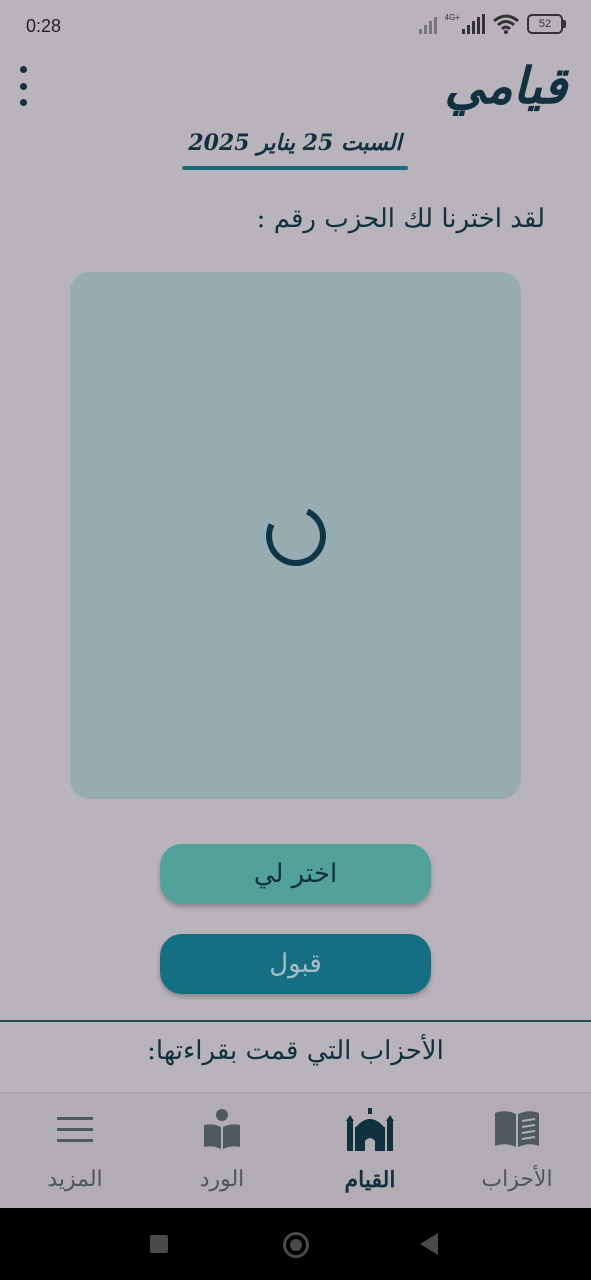 This screenshot has height=1280, width=591. I want to click on nav-label-wird: الورد, so click(222, 1179).